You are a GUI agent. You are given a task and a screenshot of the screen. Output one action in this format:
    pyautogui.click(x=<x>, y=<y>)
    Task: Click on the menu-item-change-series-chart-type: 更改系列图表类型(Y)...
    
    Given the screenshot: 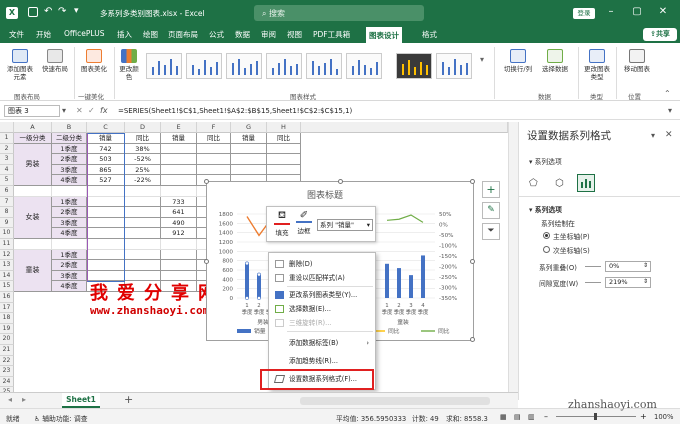 What is the action you would take?
    pyautogui.click(x=322, y=295)
    